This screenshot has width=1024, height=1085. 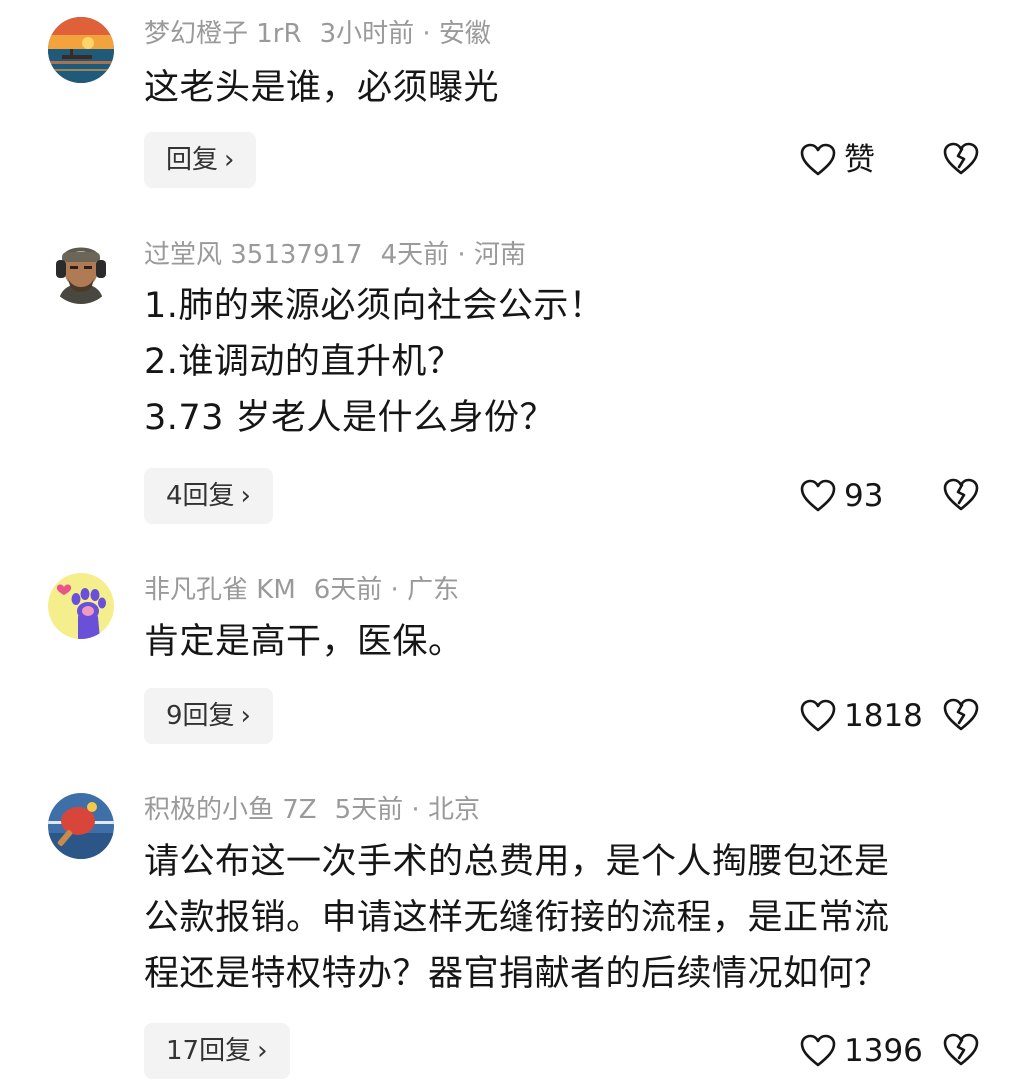 I want to click on reply-button: 9回复 ›, so click(x=208, y=716).